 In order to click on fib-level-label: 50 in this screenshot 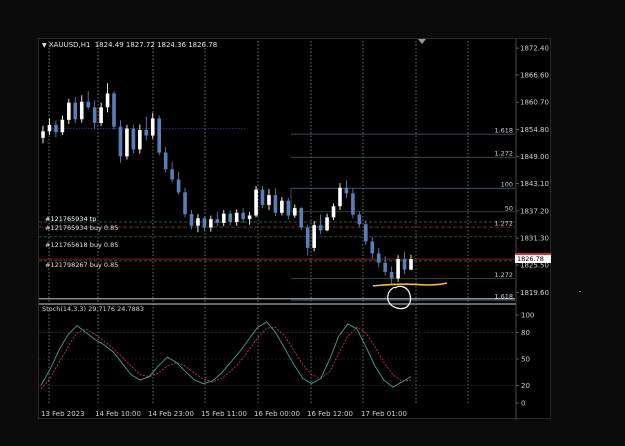, I will do `click(509, 208)`.